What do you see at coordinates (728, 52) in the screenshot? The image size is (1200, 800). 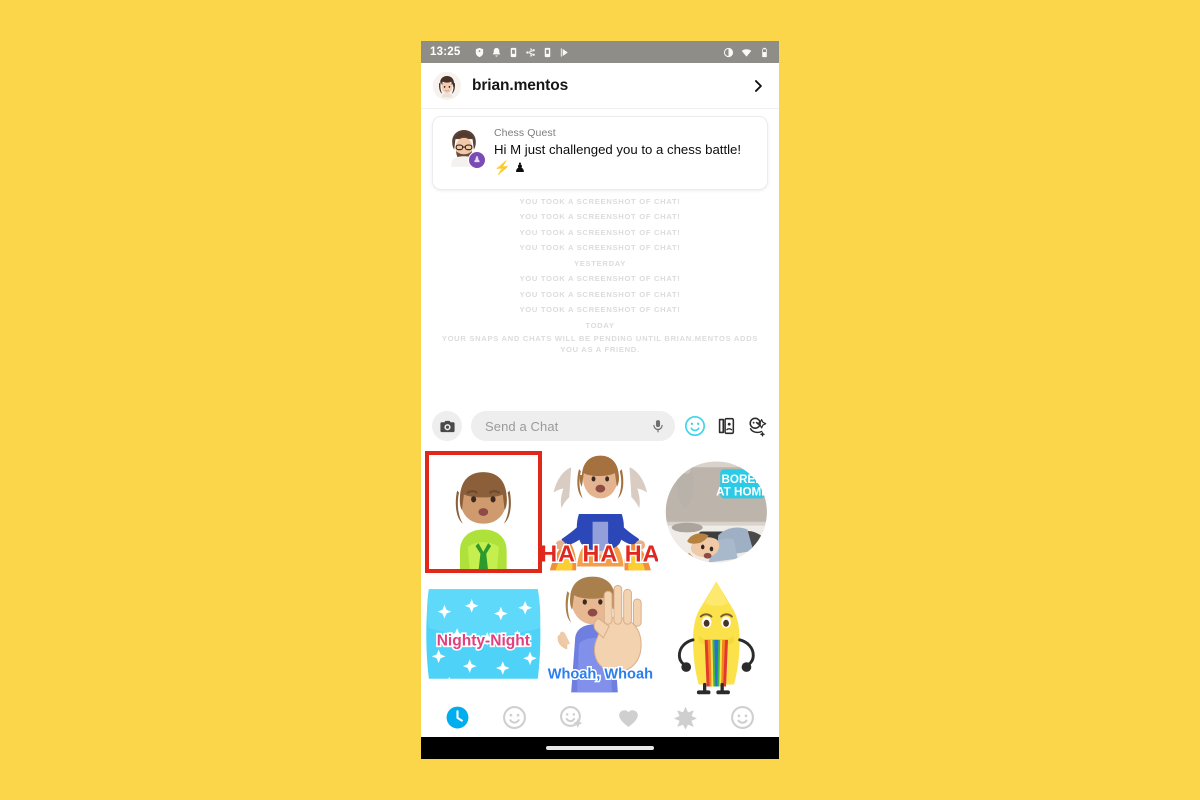 I see `do-not-disturb-icon` at bounding box center [728, 52].